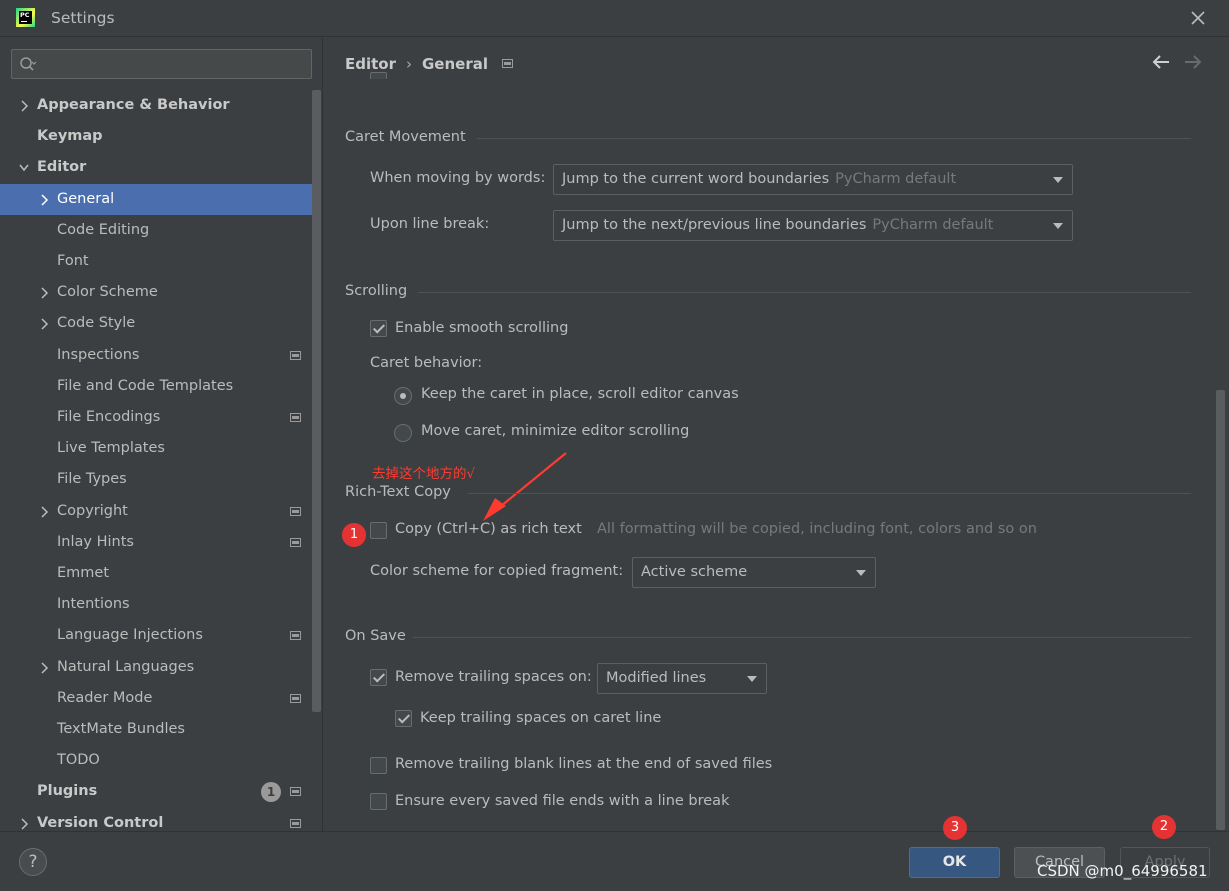 The image size is (1229, 891). I want to click on sidebar-item-label: Inspections, so click(98, 355).